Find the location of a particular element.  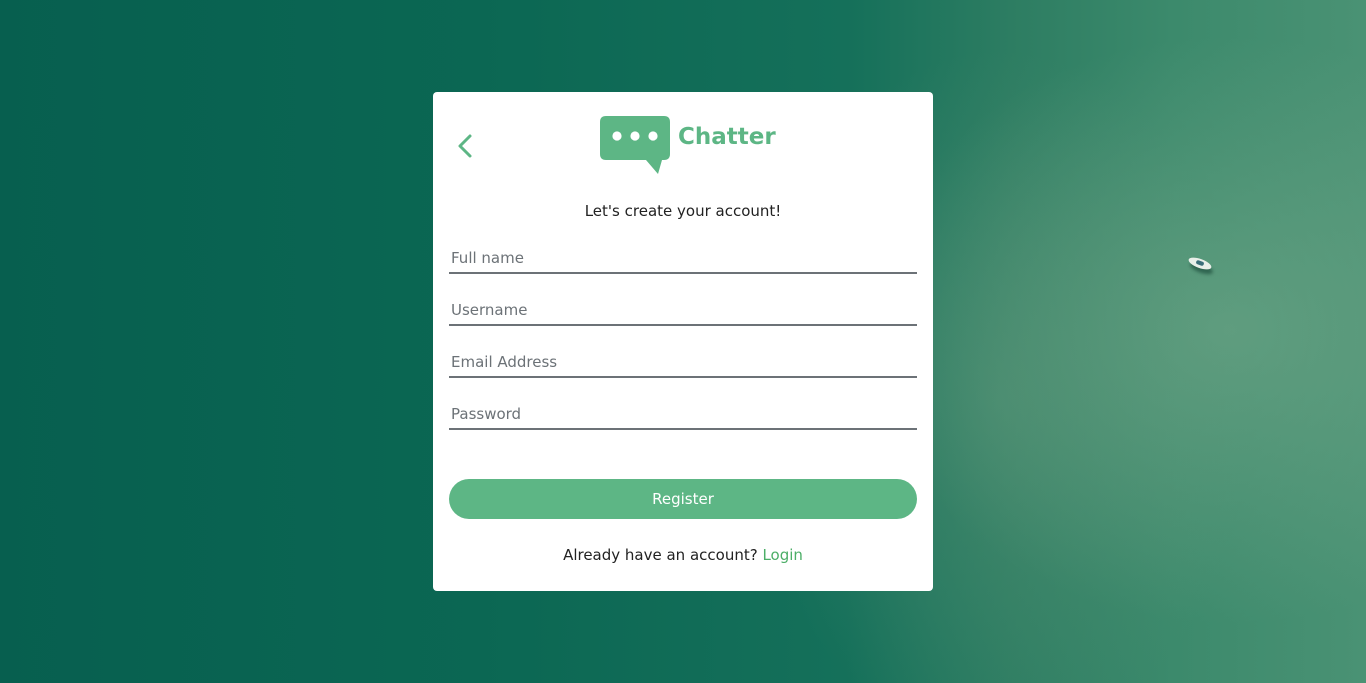

login-link: Login is located at coordinates (782, 555).